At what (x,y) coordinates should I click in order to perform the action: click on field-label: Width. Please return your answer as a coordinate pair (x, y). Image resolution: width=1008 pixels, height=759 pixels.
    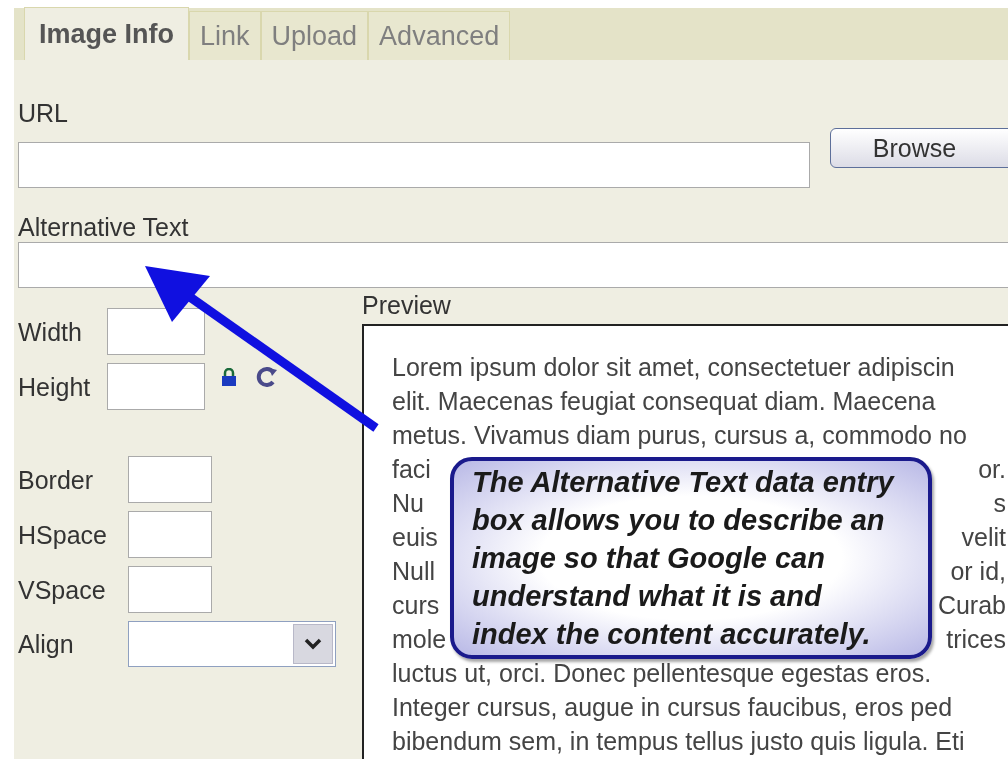
    Looking at the image, I should click on (50, 331).